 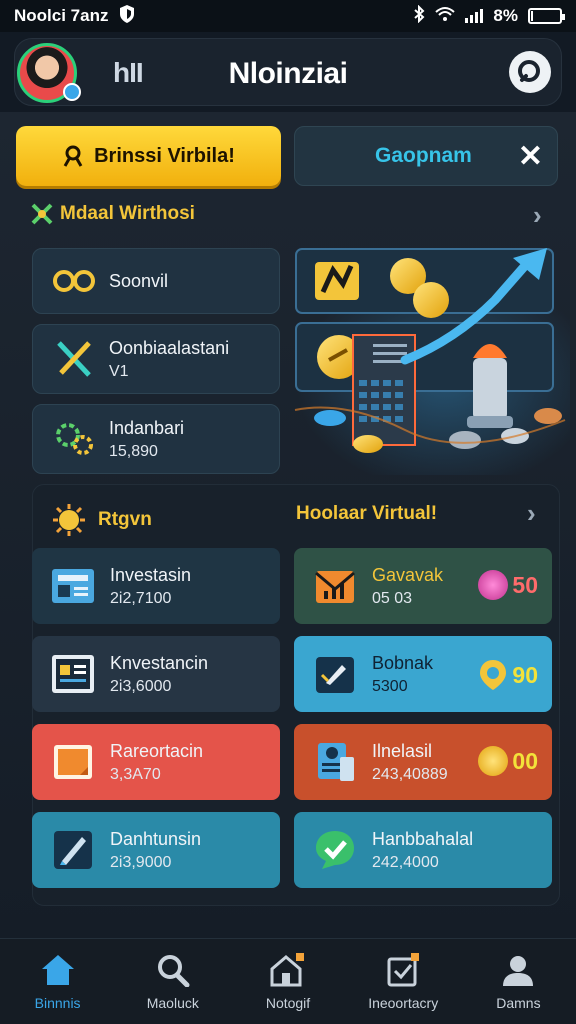 What do you see at coordinates (73, 850) in the screenshot?
I see `pen-icon` at bounding box center [73, 850].